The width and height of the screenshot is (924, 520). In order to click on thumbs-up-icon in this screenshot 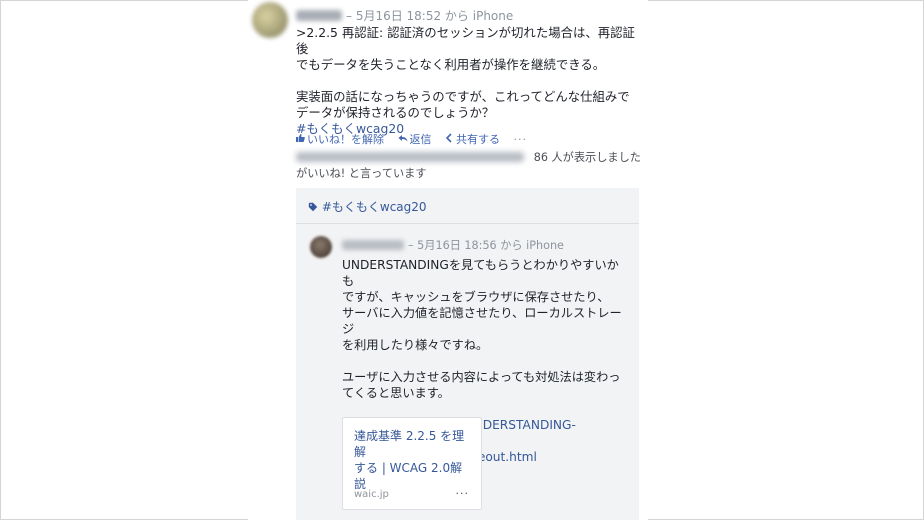, I will do `click(300, 139)`.